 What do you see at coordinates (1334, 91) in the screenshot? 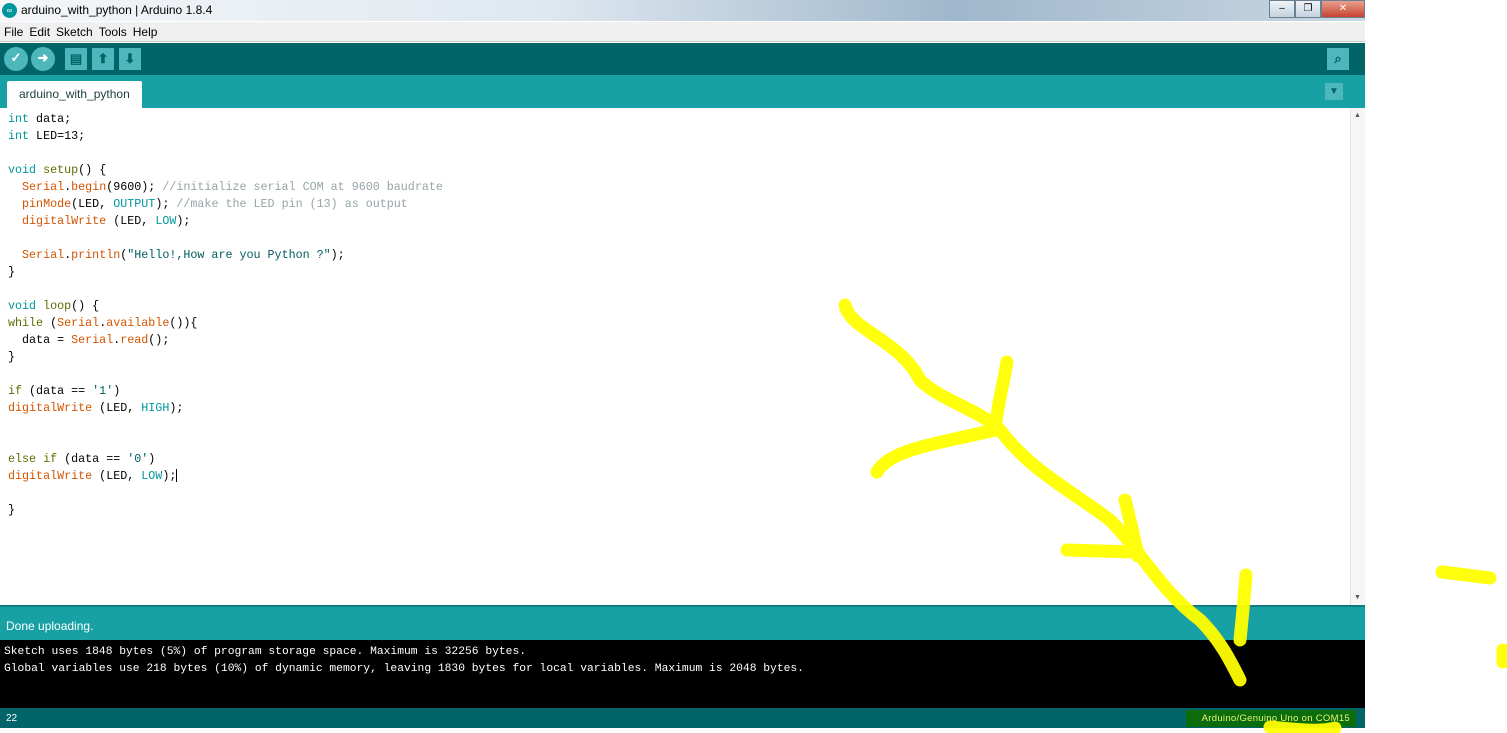
I see `tab-menu-dropdown: ▼` at bounding box center [1334, 91].